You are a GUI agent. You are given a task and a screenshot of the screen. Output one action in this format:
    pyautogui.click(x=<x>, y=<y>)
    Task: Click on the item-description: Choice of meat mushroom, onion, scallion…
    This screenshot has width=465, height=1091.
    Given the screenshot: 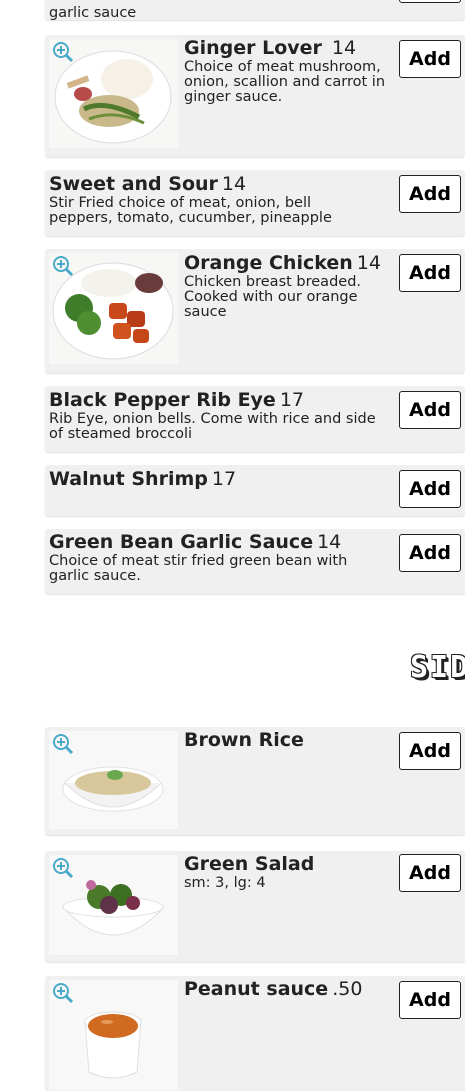 What is the action you would take?
    pyautogui.click(x=285, y=82)
    